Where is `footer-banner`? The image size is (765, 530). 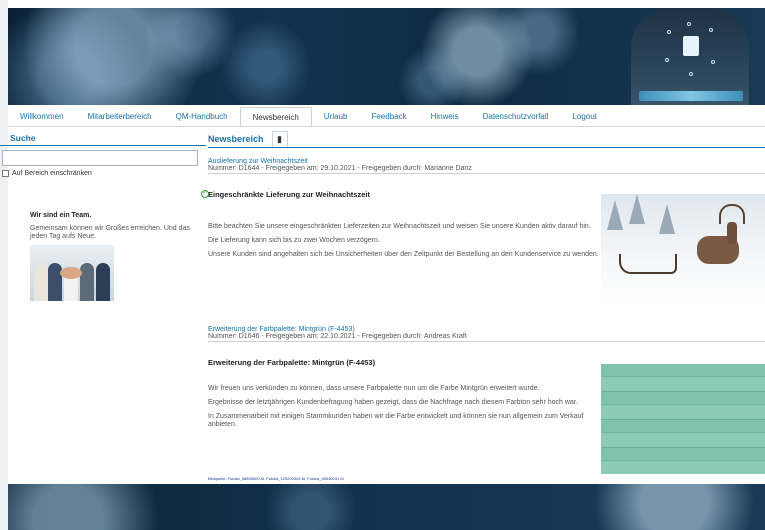 footer-banner is located at coordinates (386, 507).